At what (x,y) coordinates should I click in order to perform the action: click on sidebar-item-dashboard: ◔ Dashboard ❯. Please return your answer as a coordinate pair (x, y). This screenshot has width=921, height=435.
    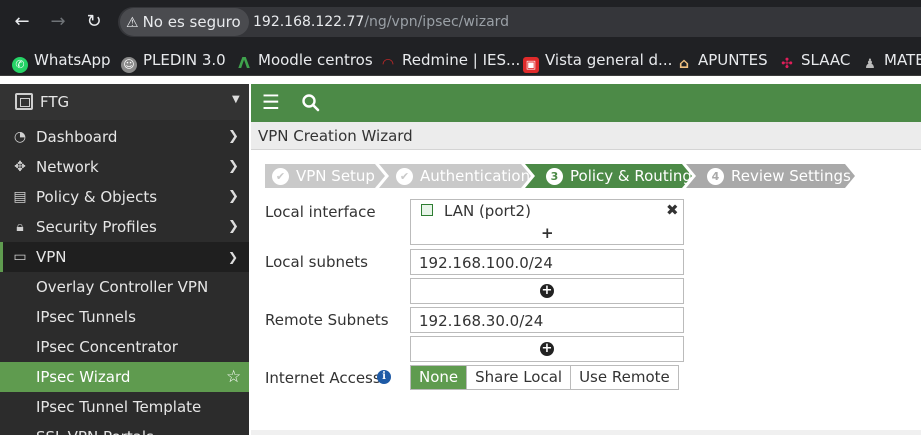
    Looking at the image, I should click on (124, 137).